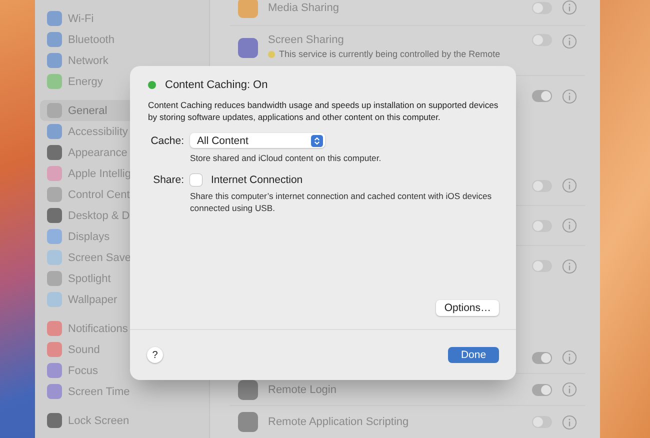 This screenshot has width=650, height=438. Describe the element at coordinates (155, 355) in the screenshot. I see `help-button: ?` at that location.